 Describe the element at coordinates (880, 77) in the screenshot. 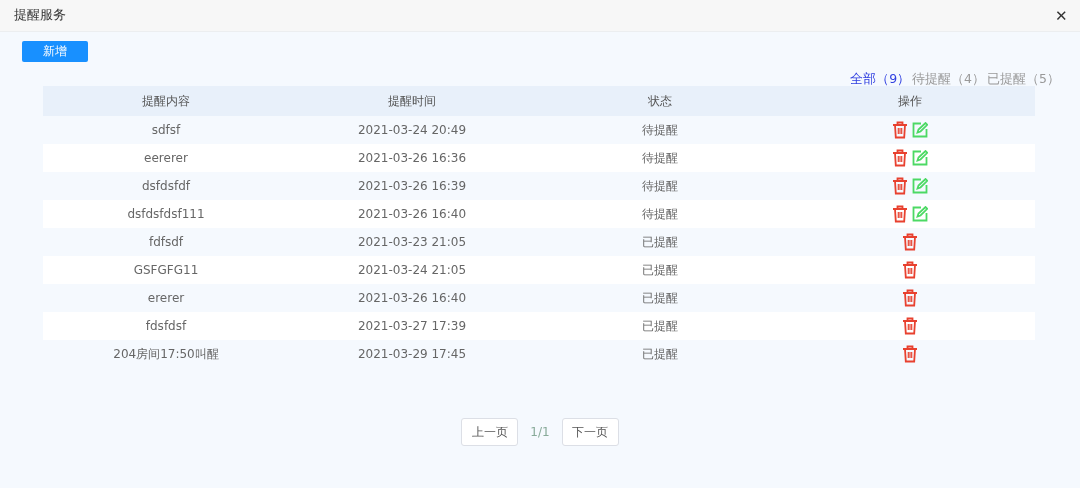

I see `filter-tab: 全部（9）` at that location.